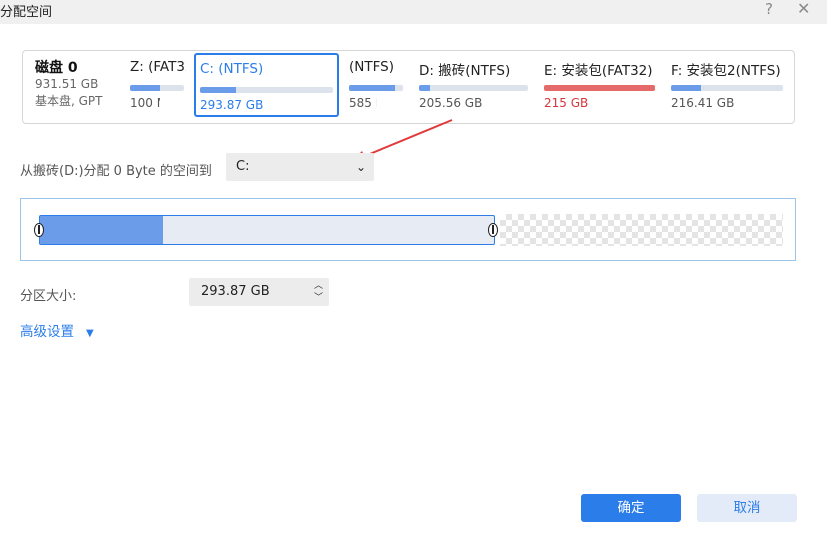  Describe the element at coordinates (158, 67) in the screenshot. I see `partition-label: Z: (FAT32)` at that location.